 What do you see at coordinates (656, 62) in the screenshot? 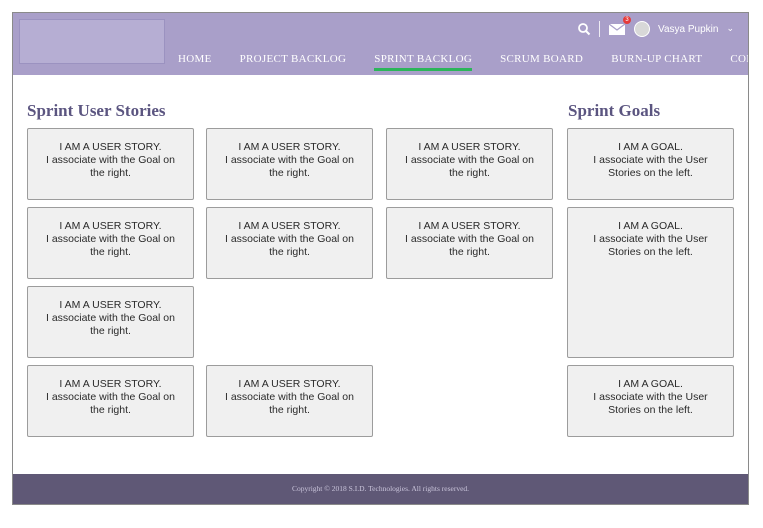
I see `nav-burn-up-chart: BURN-UP CHART` at bounding box center [656, 62].